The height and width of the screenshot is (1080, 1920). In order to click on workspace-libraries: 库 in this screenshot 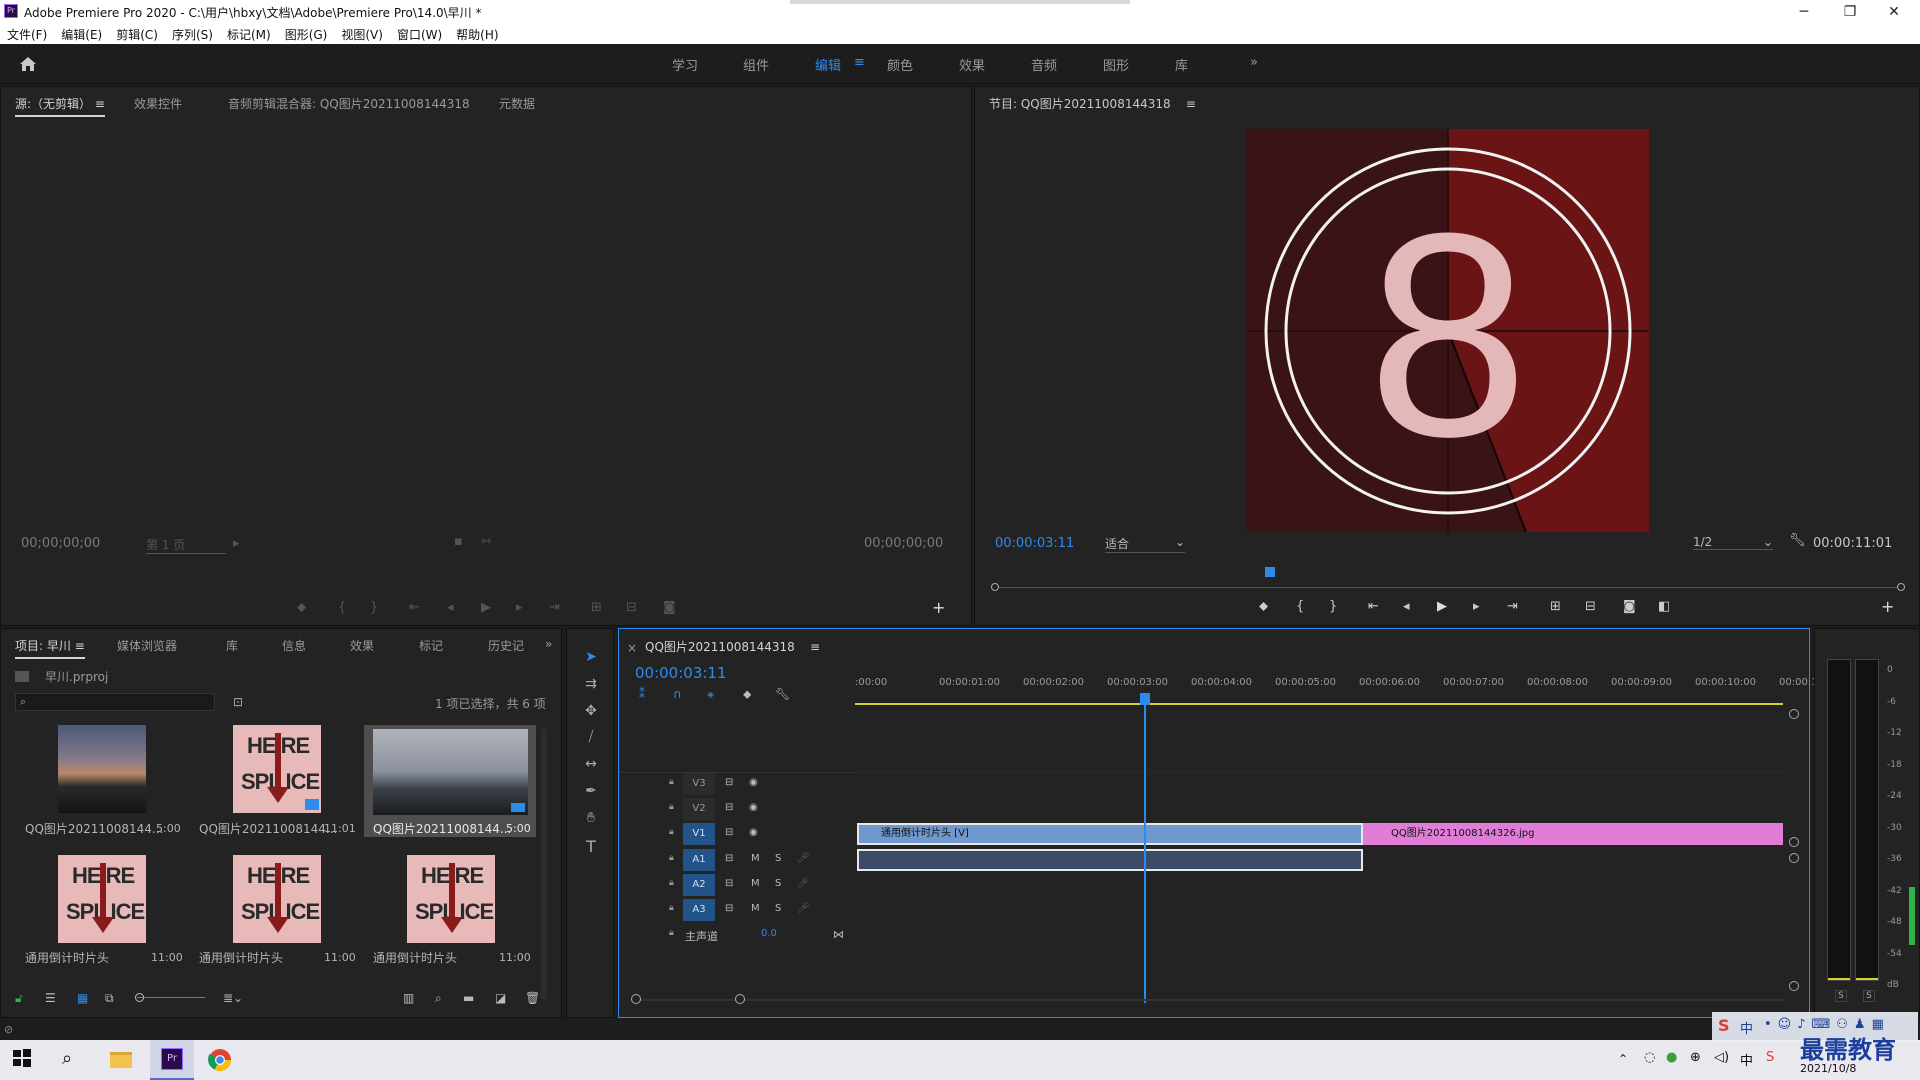, I will do `click(1181, 64)`.